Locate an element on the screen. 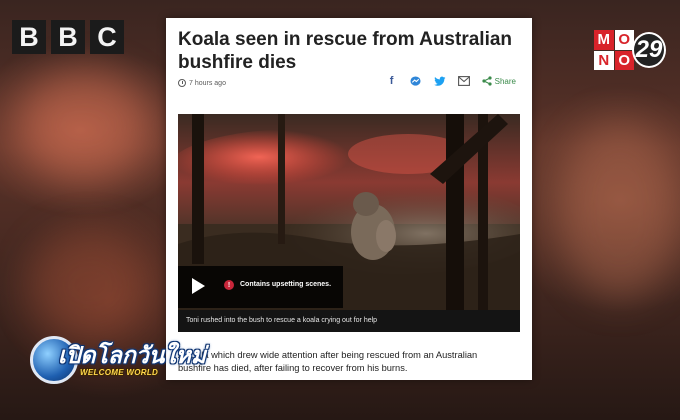 The height and width of the screenshot is (420, 680). bbc-letter-b2: B is located at coordinates (68, 37).